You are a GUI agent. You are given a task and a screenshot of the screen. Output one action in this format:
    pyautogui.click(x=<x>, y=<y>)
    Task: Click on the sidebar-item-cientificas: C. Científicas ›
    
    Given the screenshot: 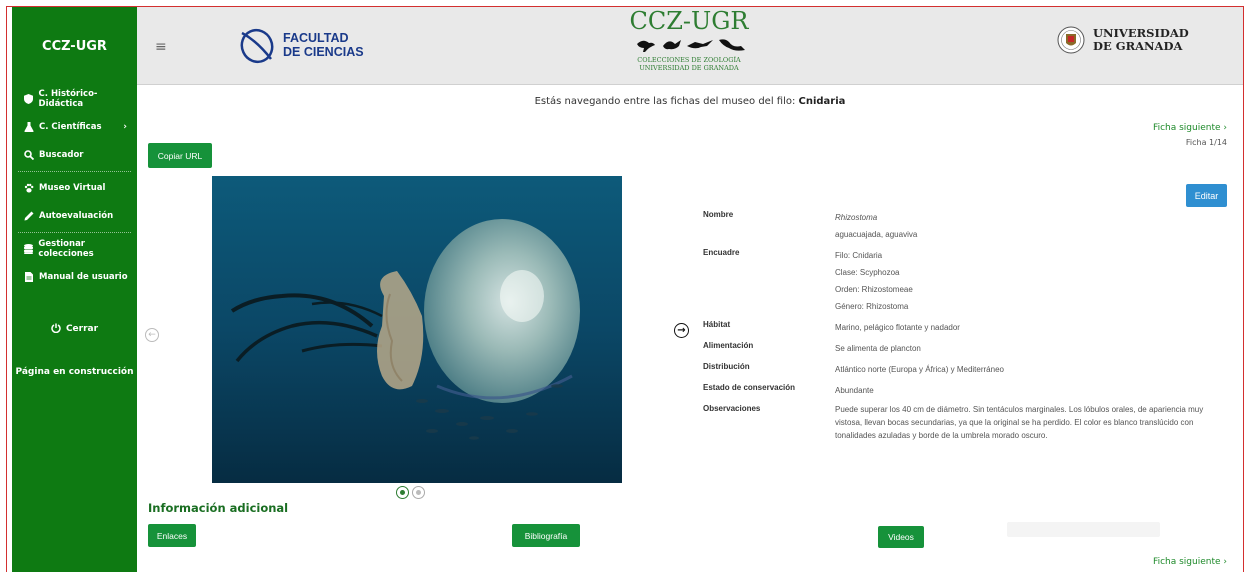 What is the action you would take?
    pyautogui.click(x=74, y=127)
    